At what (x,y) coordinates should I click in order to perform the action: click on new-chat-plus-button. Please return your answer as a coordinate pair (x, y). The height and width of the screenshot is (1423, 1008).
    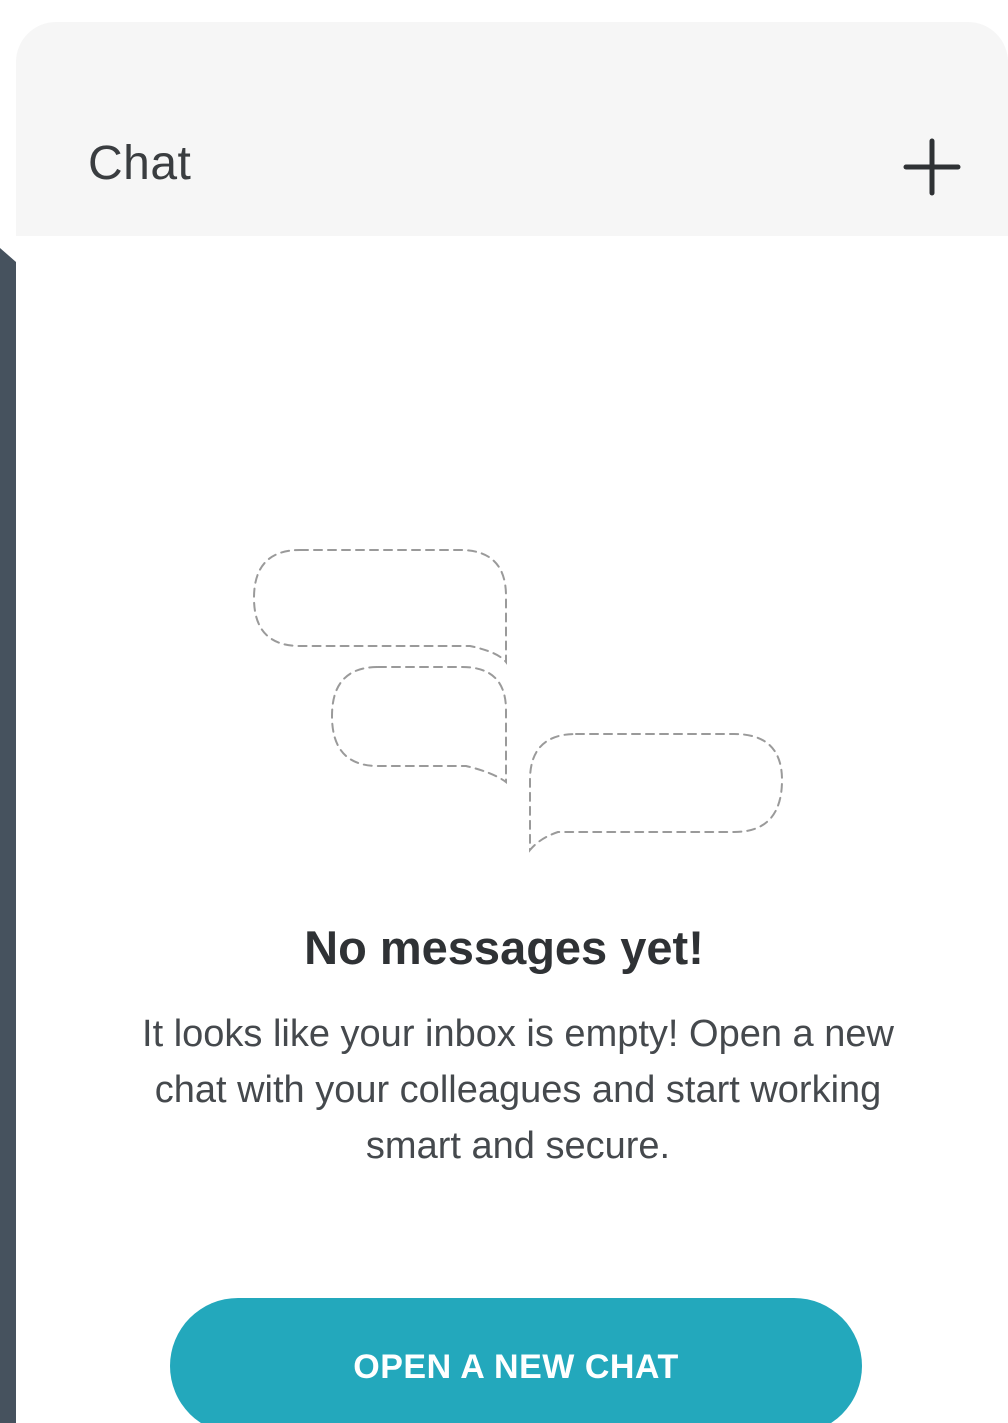
    Looking at the image, I should click on (932, 167).